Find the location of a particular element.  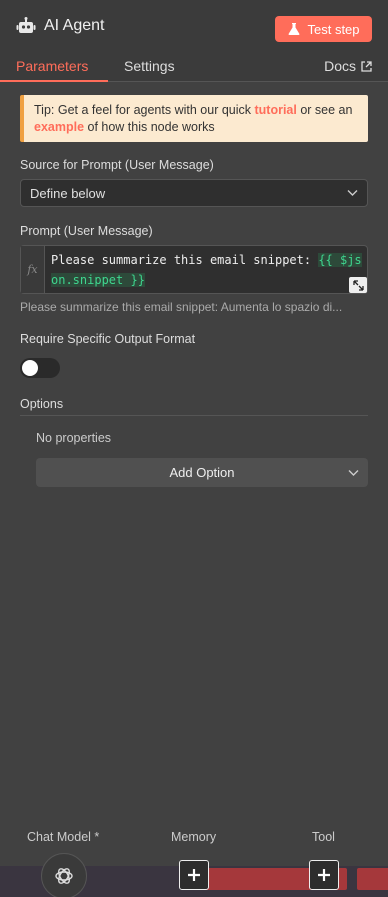

no-properties-text: No properties is located at coordinates (74, 438).